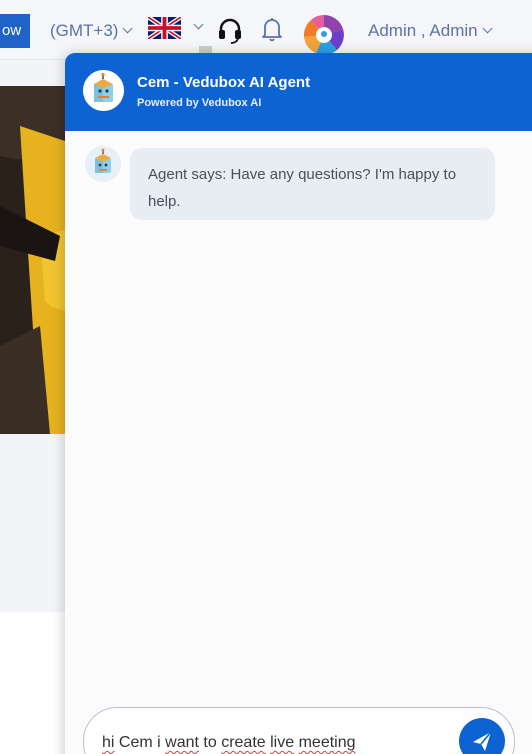  I want to click on chat-title: Cem - Vedubox AI Agent, so click(224, 82).